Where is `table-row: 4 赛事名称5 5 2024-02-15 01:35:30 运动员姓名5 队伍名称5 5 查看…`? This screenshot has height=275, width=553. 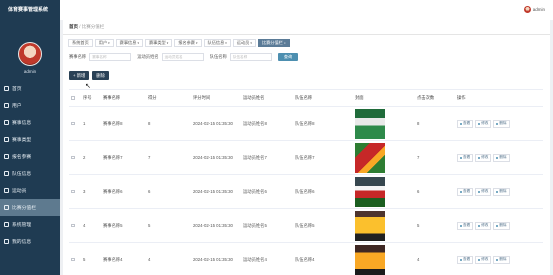
table-row: 4 赛事名称5 5 2024-02-15 01:35:30 运动员姓名5 队伍名称5 5 查看… is located at coordinates (306, 226).